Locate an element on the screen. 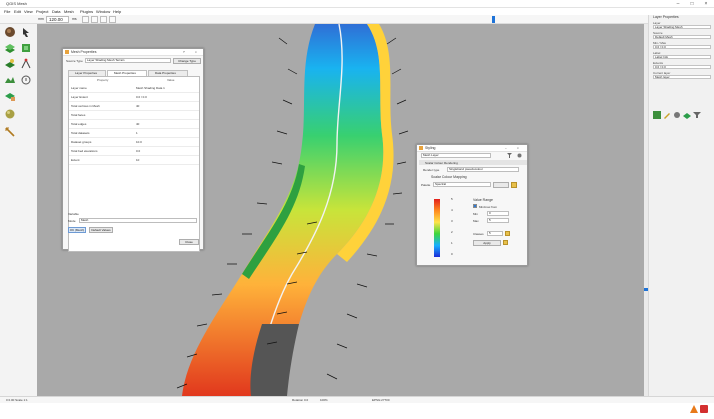  menu-view: View is located at coordinates (28, 11).